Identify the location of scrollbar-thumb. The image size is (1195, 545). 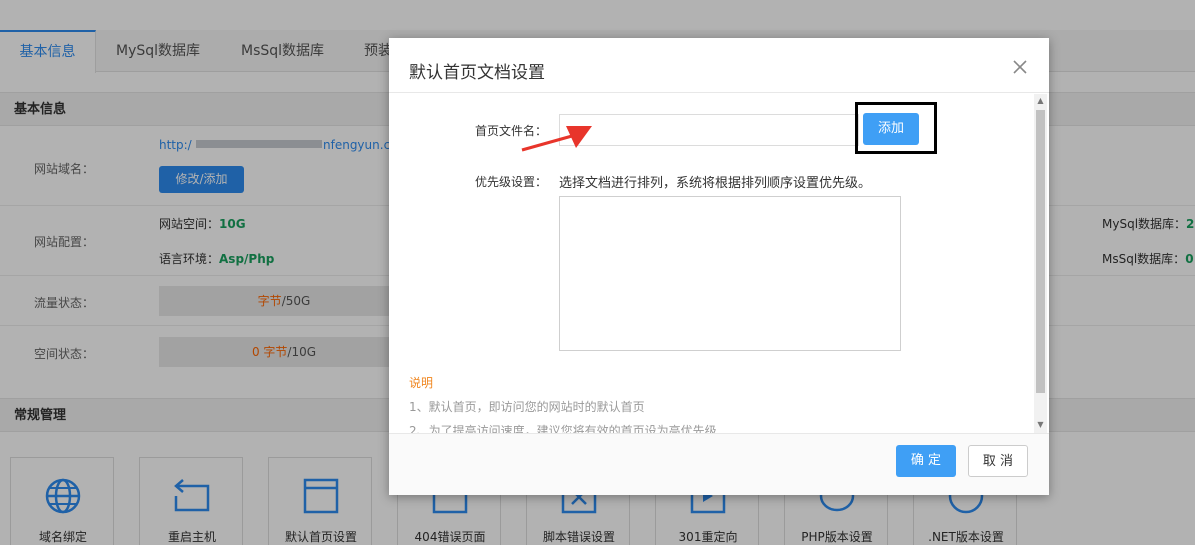
(1040, 251).